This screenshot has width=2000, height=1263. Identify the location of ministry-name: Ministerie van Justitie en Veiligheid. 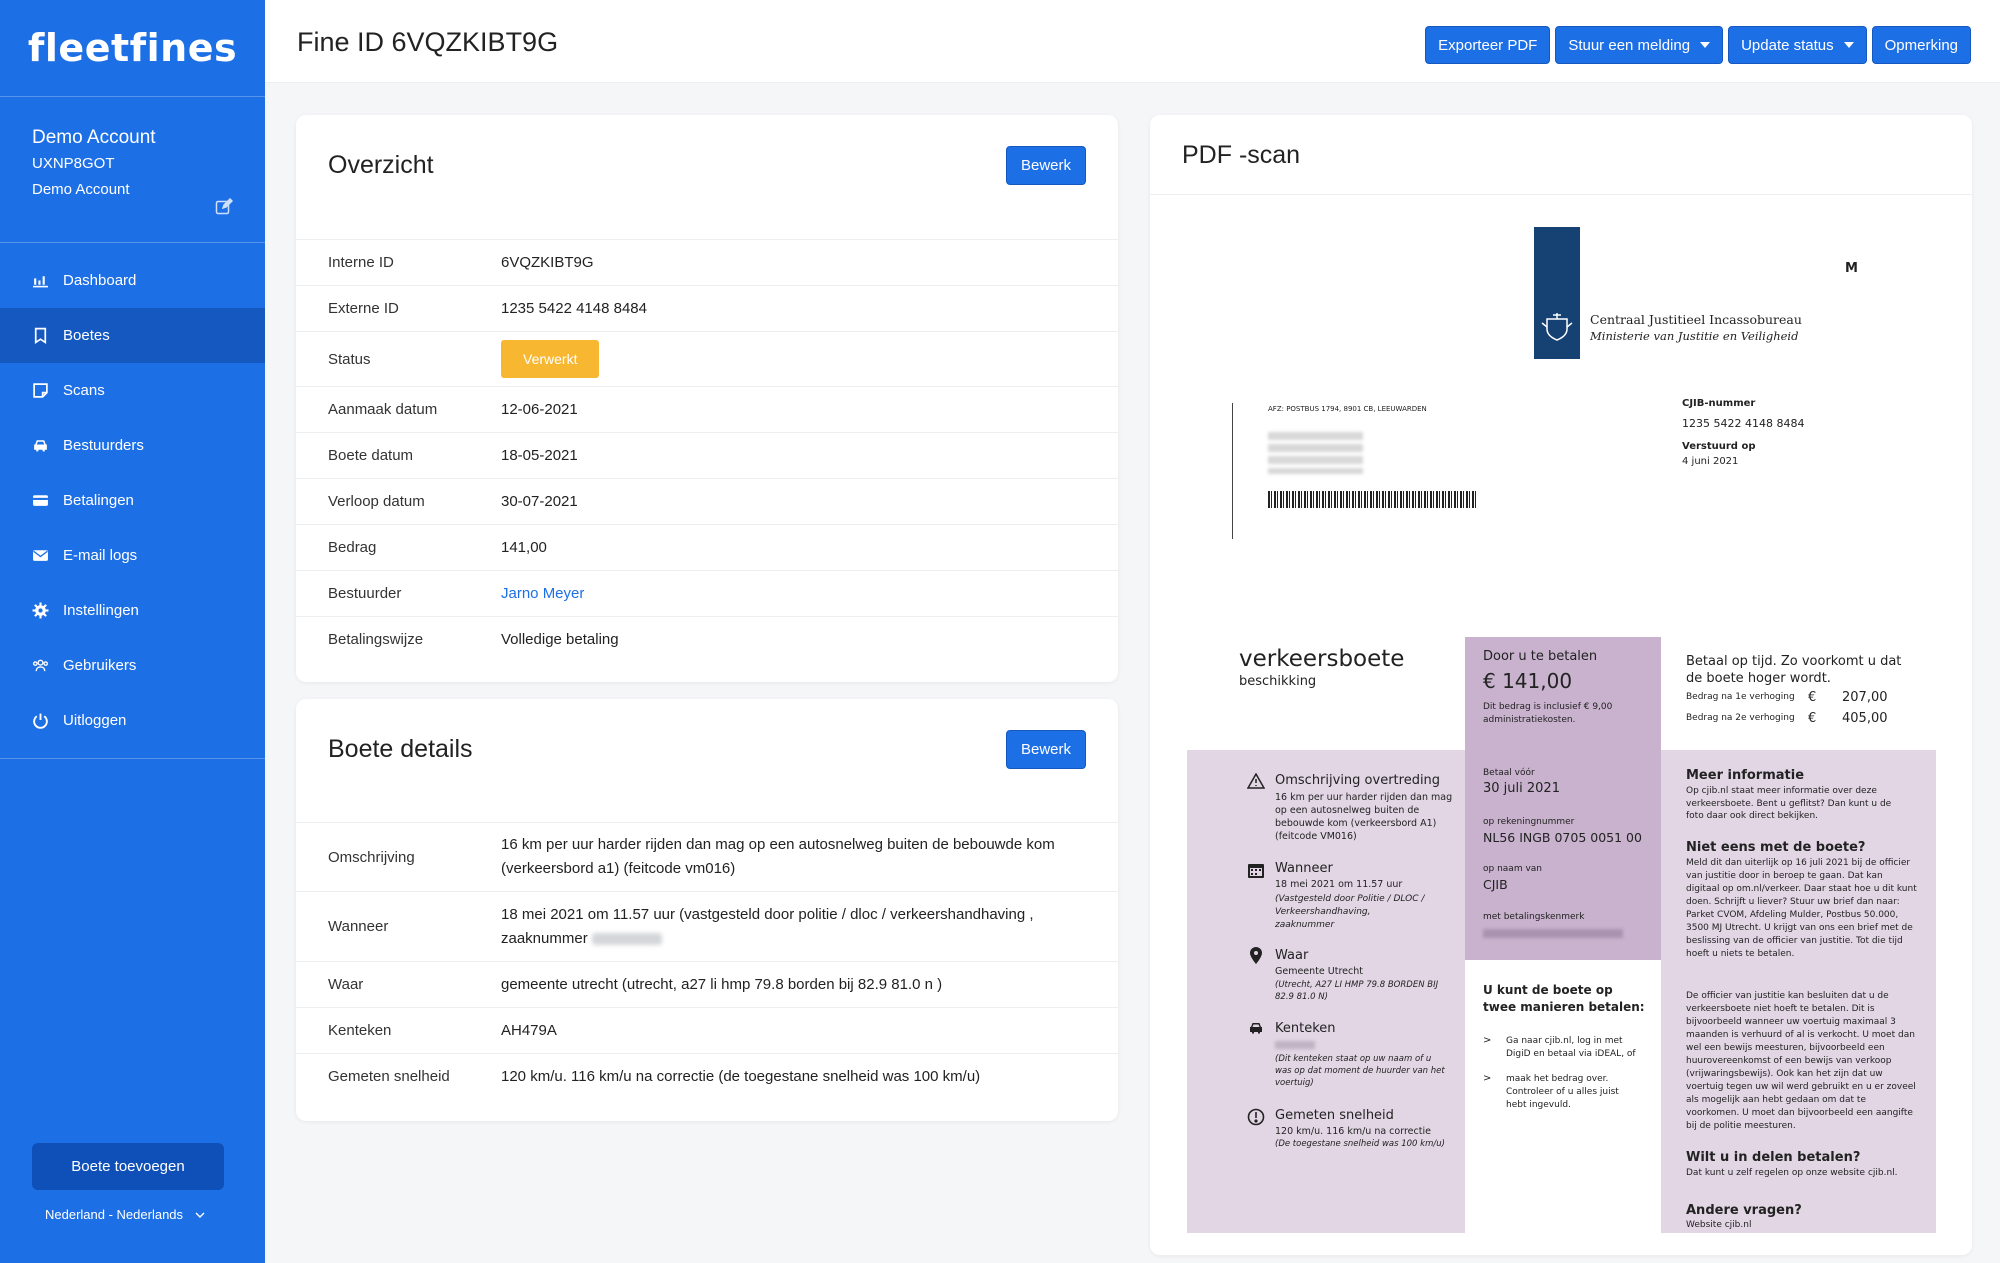
(1694, 336).